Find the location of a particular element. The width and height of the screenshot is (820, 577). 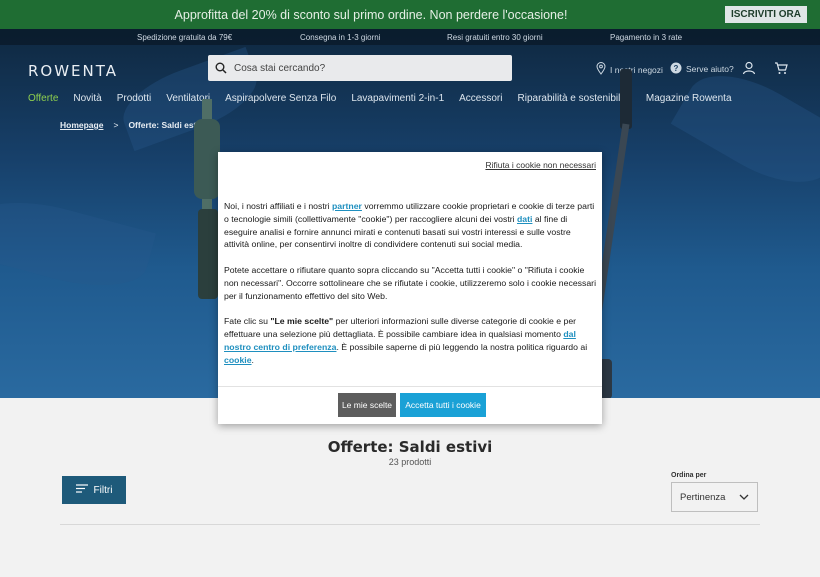

nav-item-prodotti: Prodotti is located at coordinates (134, 98).